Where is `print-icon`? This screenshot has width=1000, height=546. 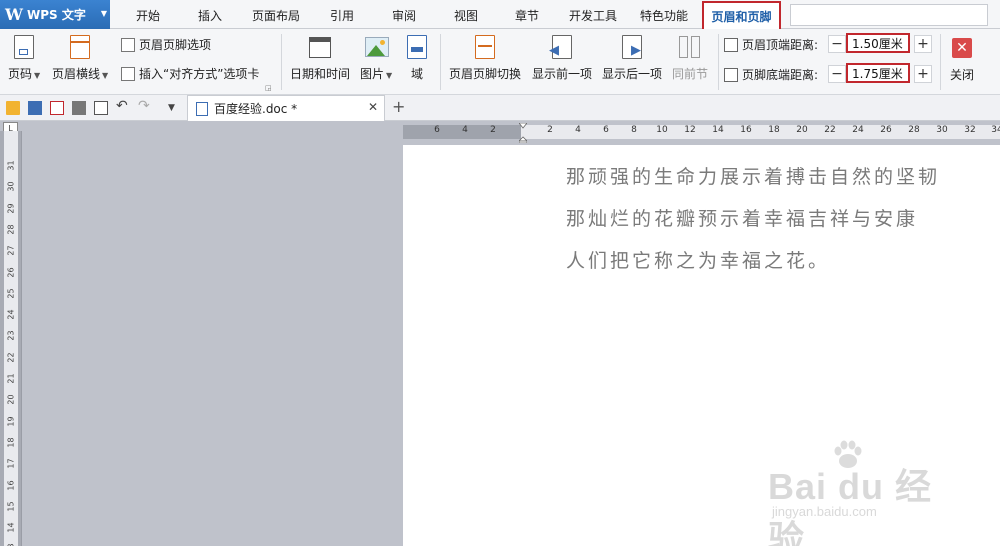
print-icon is located at coordinates (79, 108).